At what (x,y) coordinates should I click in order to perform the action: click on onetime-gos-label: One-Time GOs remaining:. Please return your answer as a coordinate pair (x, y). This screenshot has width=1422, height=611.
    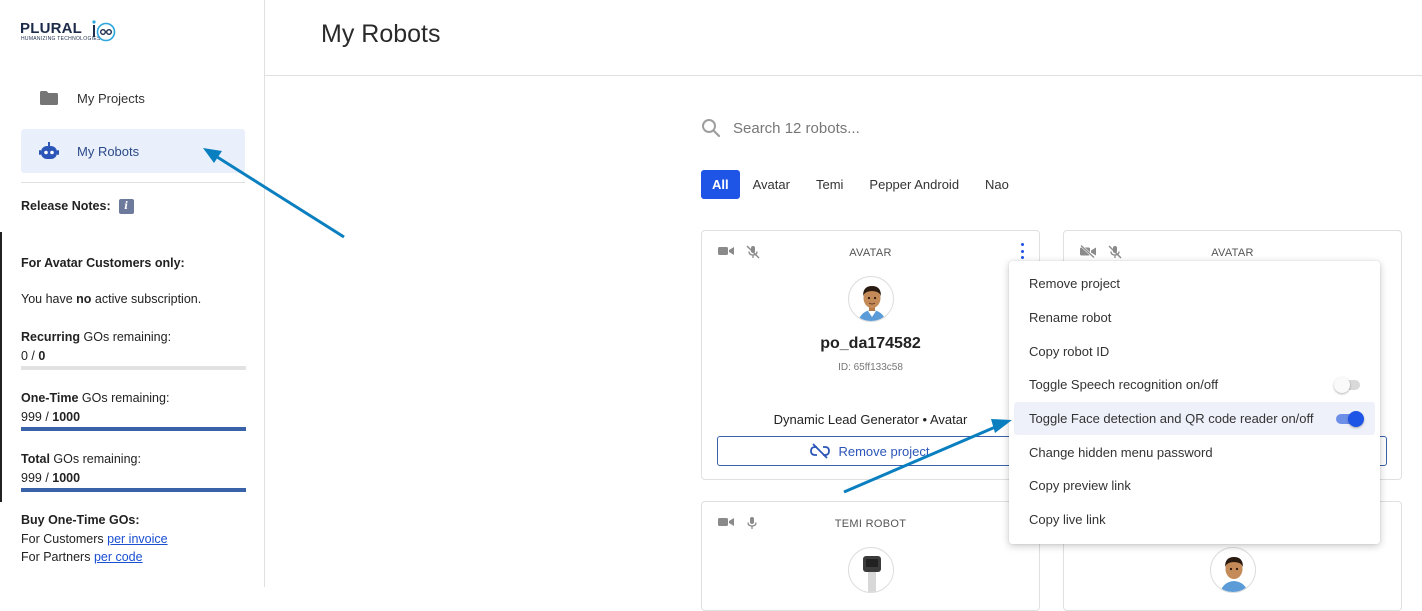
    Looking at the image, I should click on (95, 398).